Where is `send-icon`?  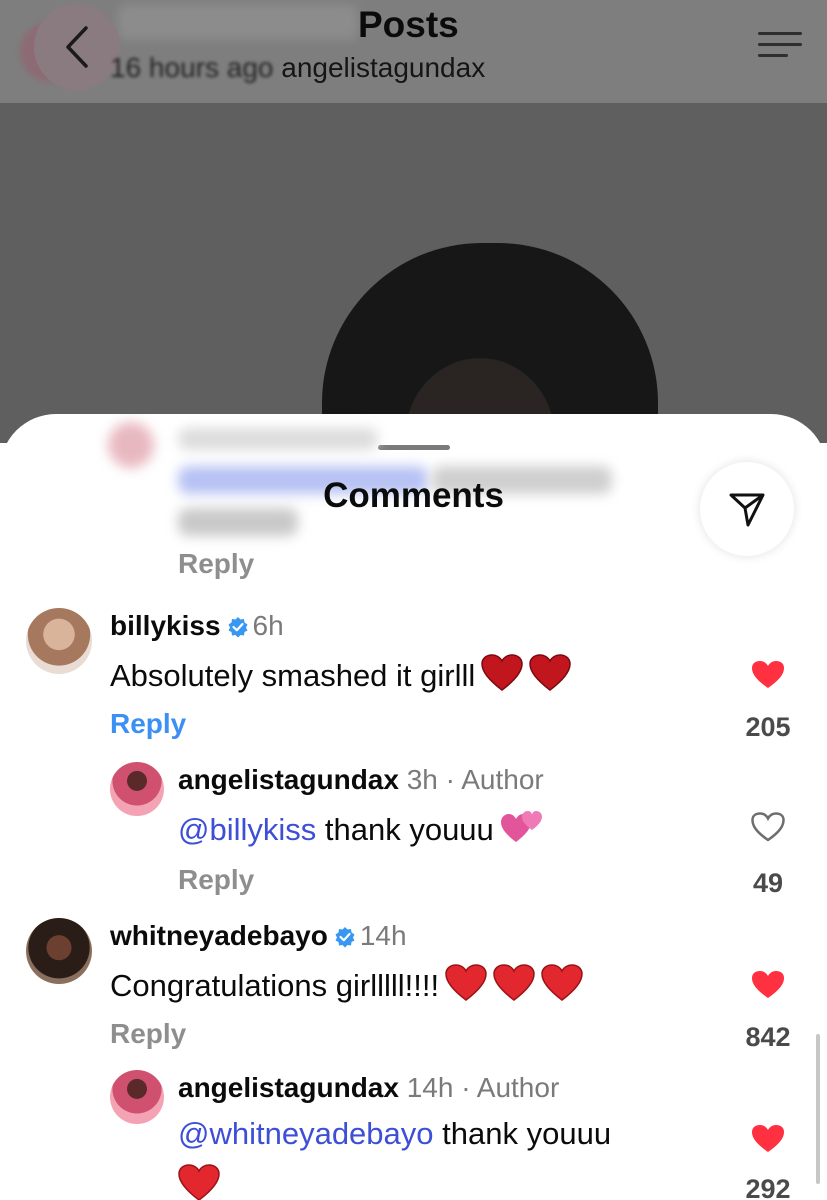 send-icon is located at coordinates (747, 510).